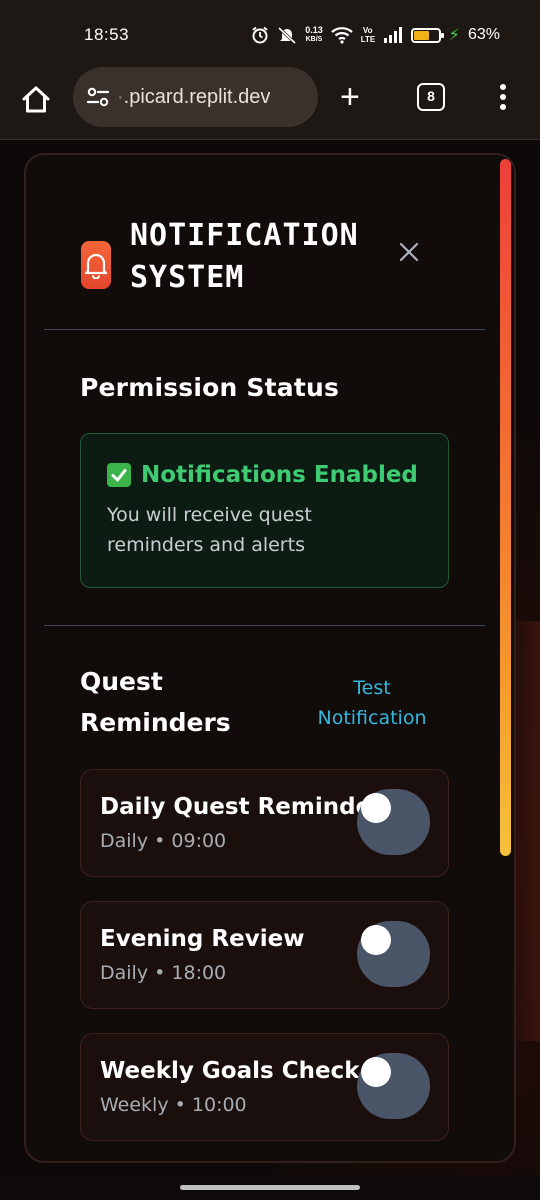  What do you see at coordinates (210, 387) in the screenshot?
I see `permission-heading: Permission Status` at bounding box center [210, 387].